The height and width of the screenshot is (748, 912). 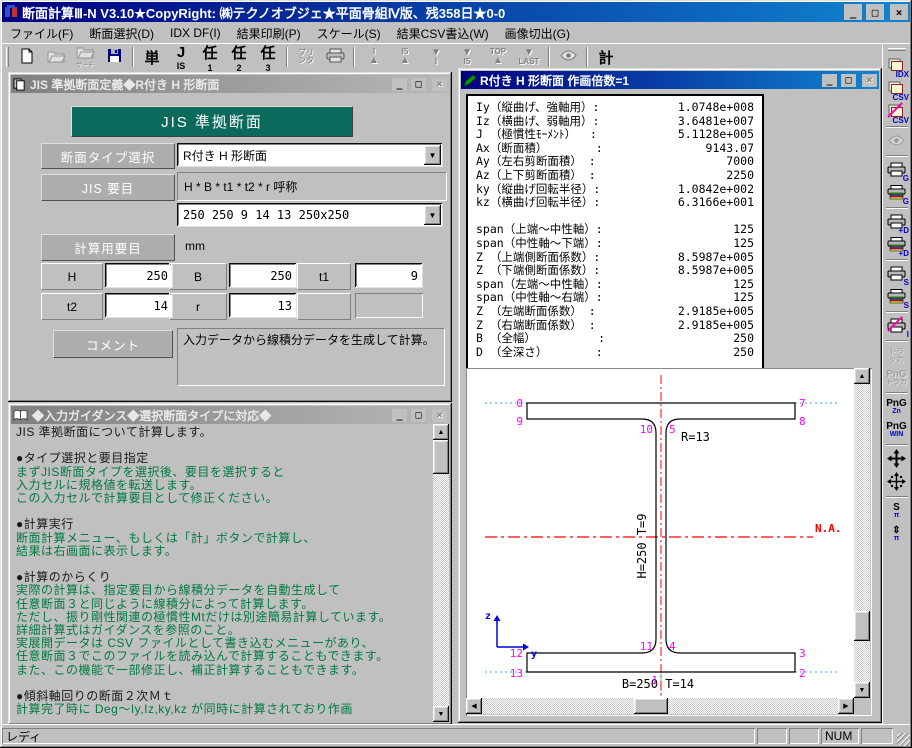 What do you see at coordinates (113, 344) in the screenshot?
I see `comment-label: コメント` at bounding box center [113, 344].